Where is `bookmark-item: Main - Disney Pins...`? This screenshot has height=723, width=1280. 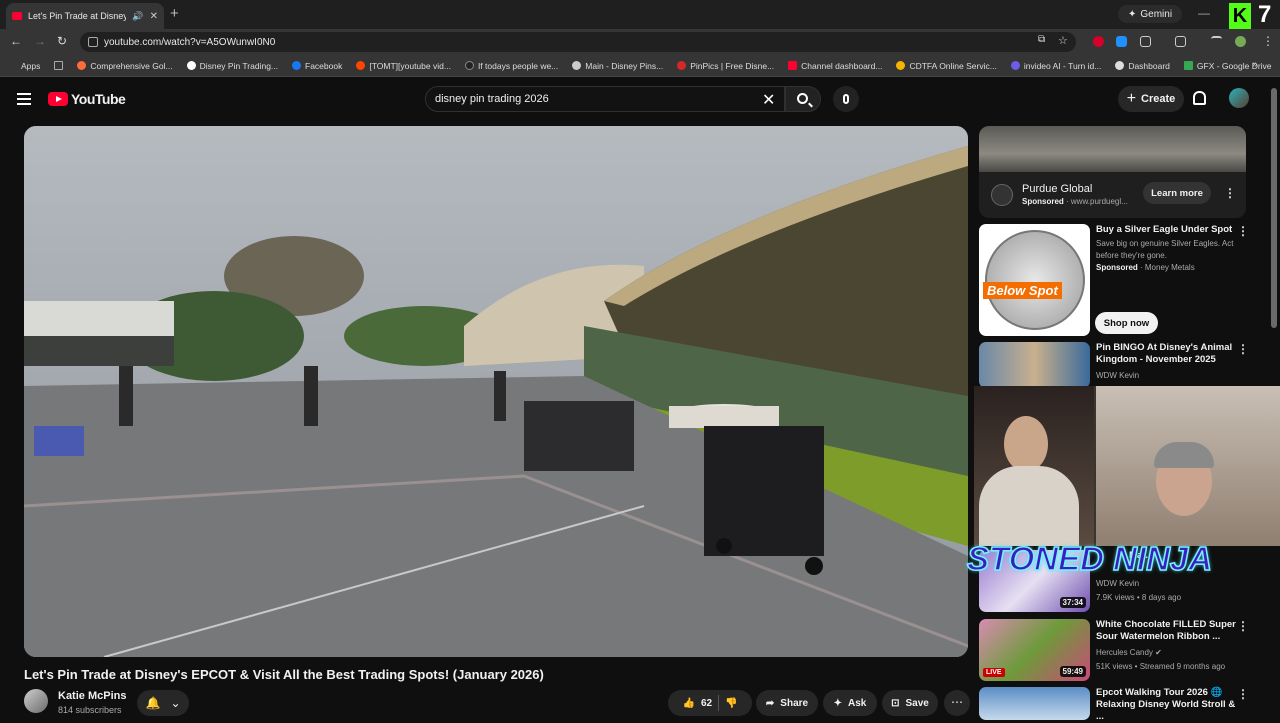
bookmark-item: Main - Disney Pins... is located at coordinates (617, 66).